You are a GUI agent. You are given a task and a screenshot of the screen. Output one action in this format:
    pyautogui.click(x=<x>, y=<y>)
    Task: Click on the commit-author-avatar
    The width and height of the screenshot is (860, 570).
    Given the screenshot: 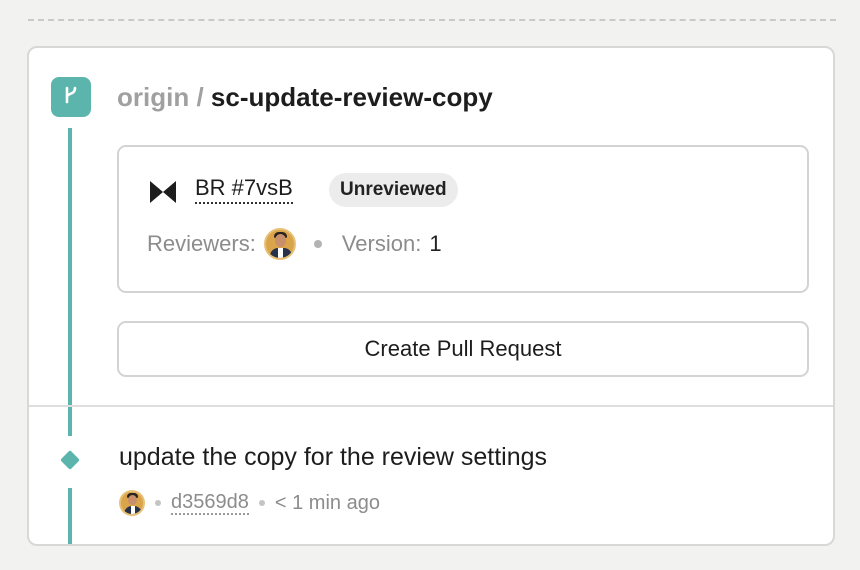 What is the action you would take?
    pyautogui.click(x=132, y=503)
    